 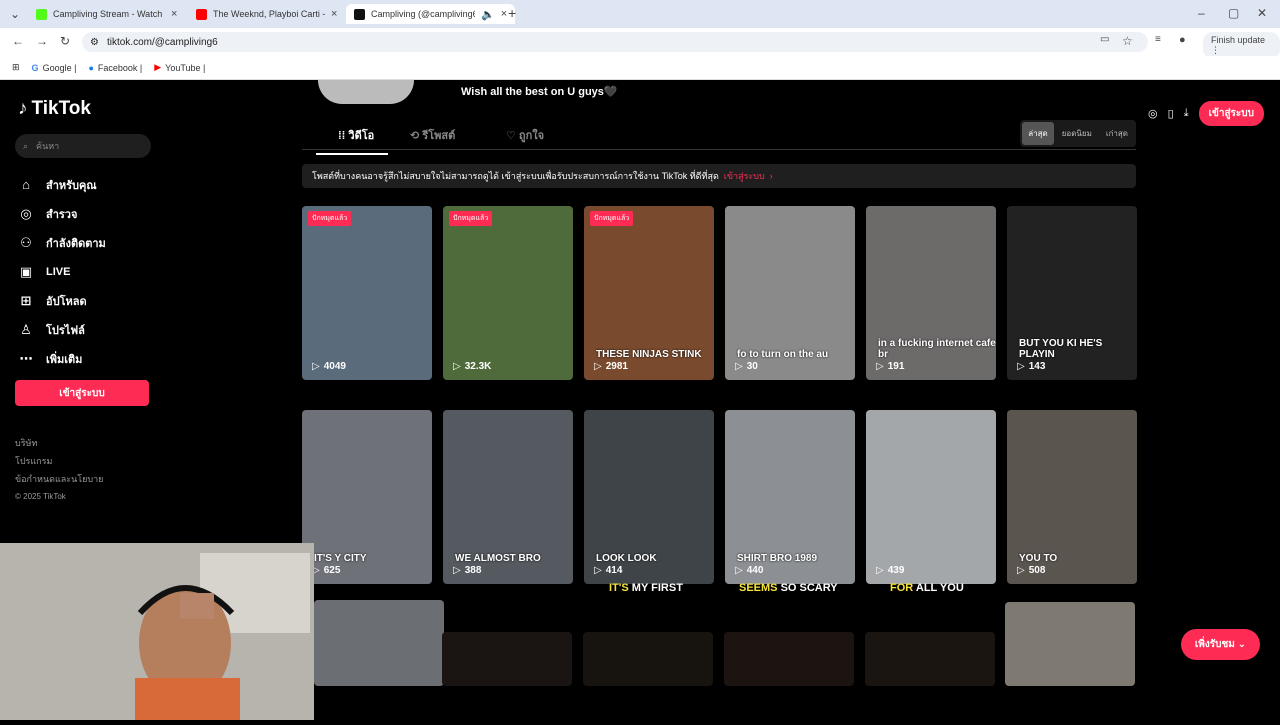 What do you see at coordinates (59, 461) in the screenshot?
I see `footer-link-program: โปรแกรม` at bounding box center [59, 461].